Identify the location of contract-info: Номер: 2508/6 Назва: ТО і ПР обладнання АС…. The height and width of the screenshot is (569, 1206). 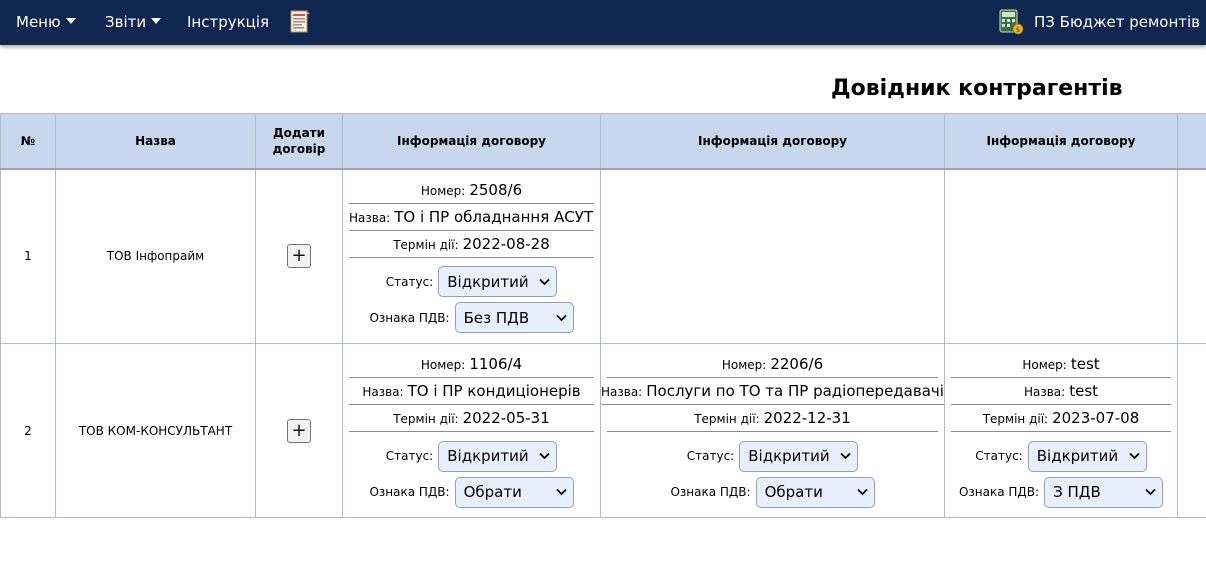
(471, 256).